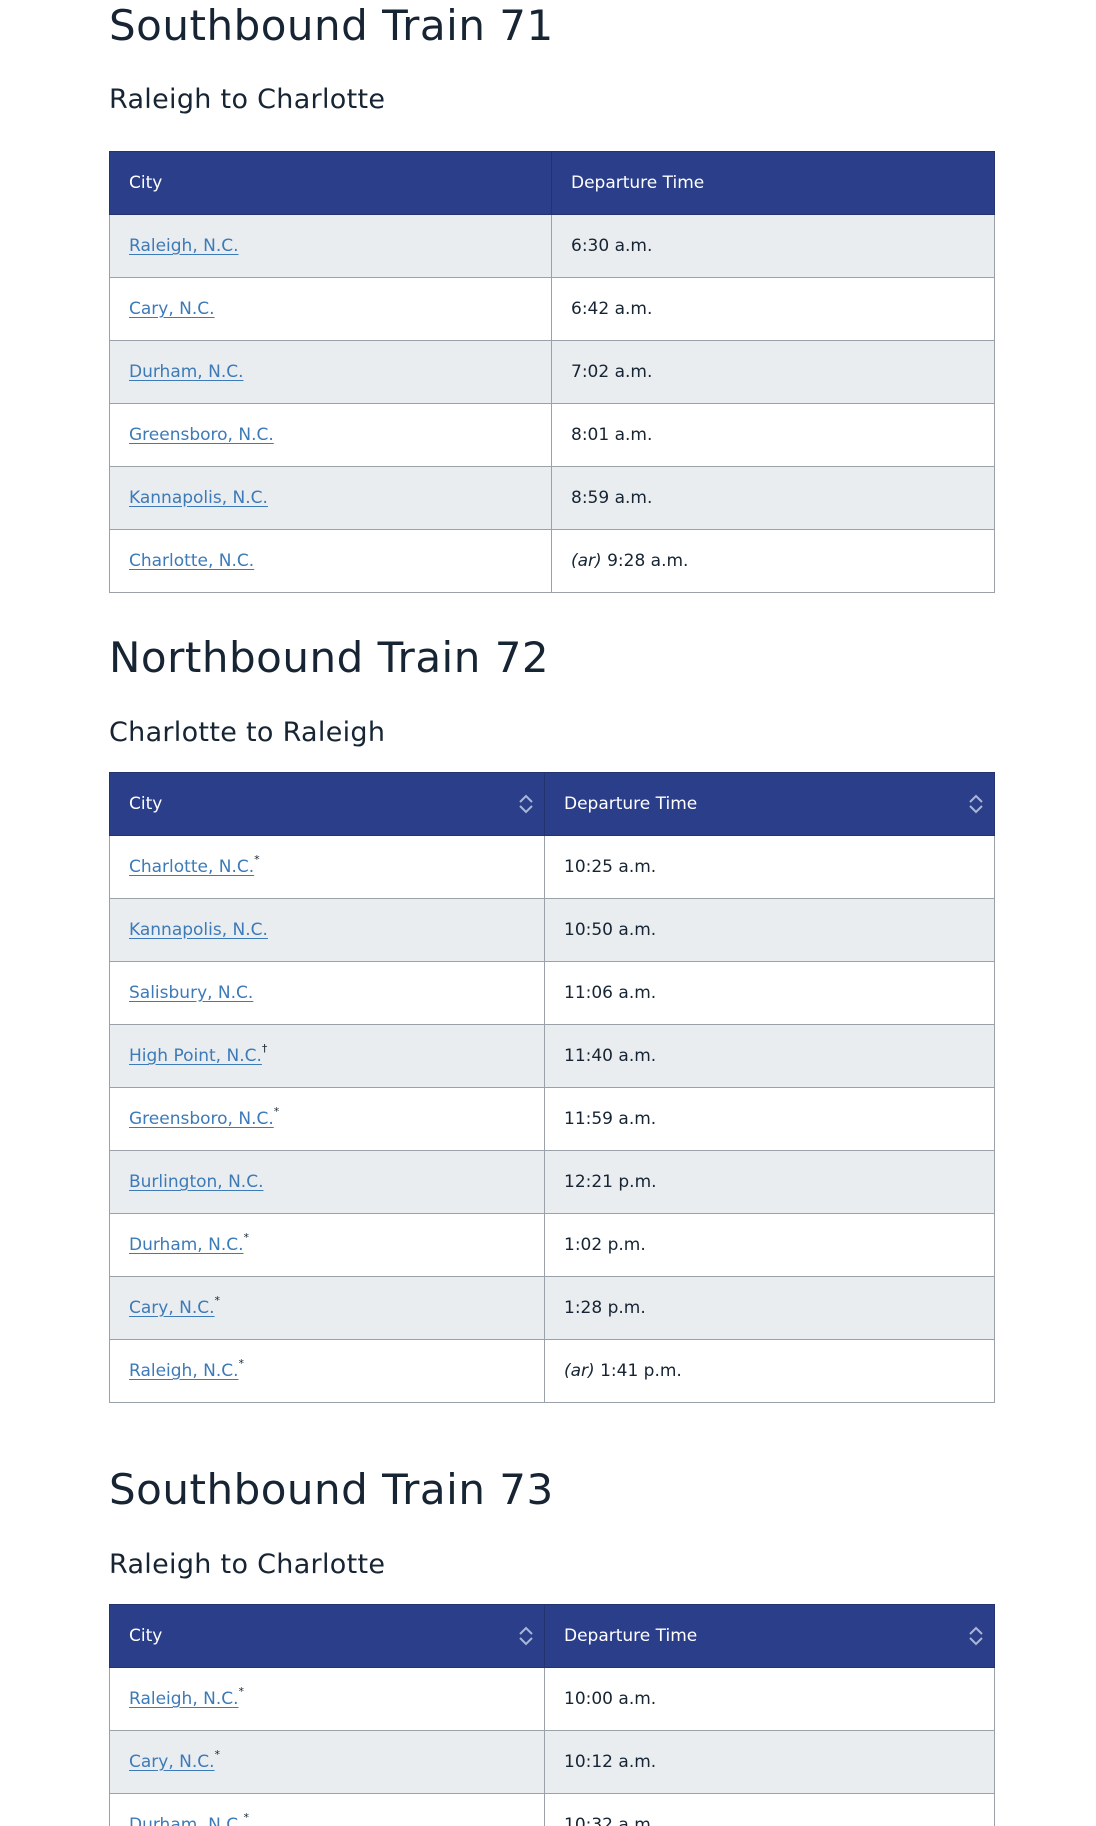 This screenshot has width=1096, height=1826. Describe the element at coordinates (146, 804) in the screenshot. I see `column-header-label: City` at that location.